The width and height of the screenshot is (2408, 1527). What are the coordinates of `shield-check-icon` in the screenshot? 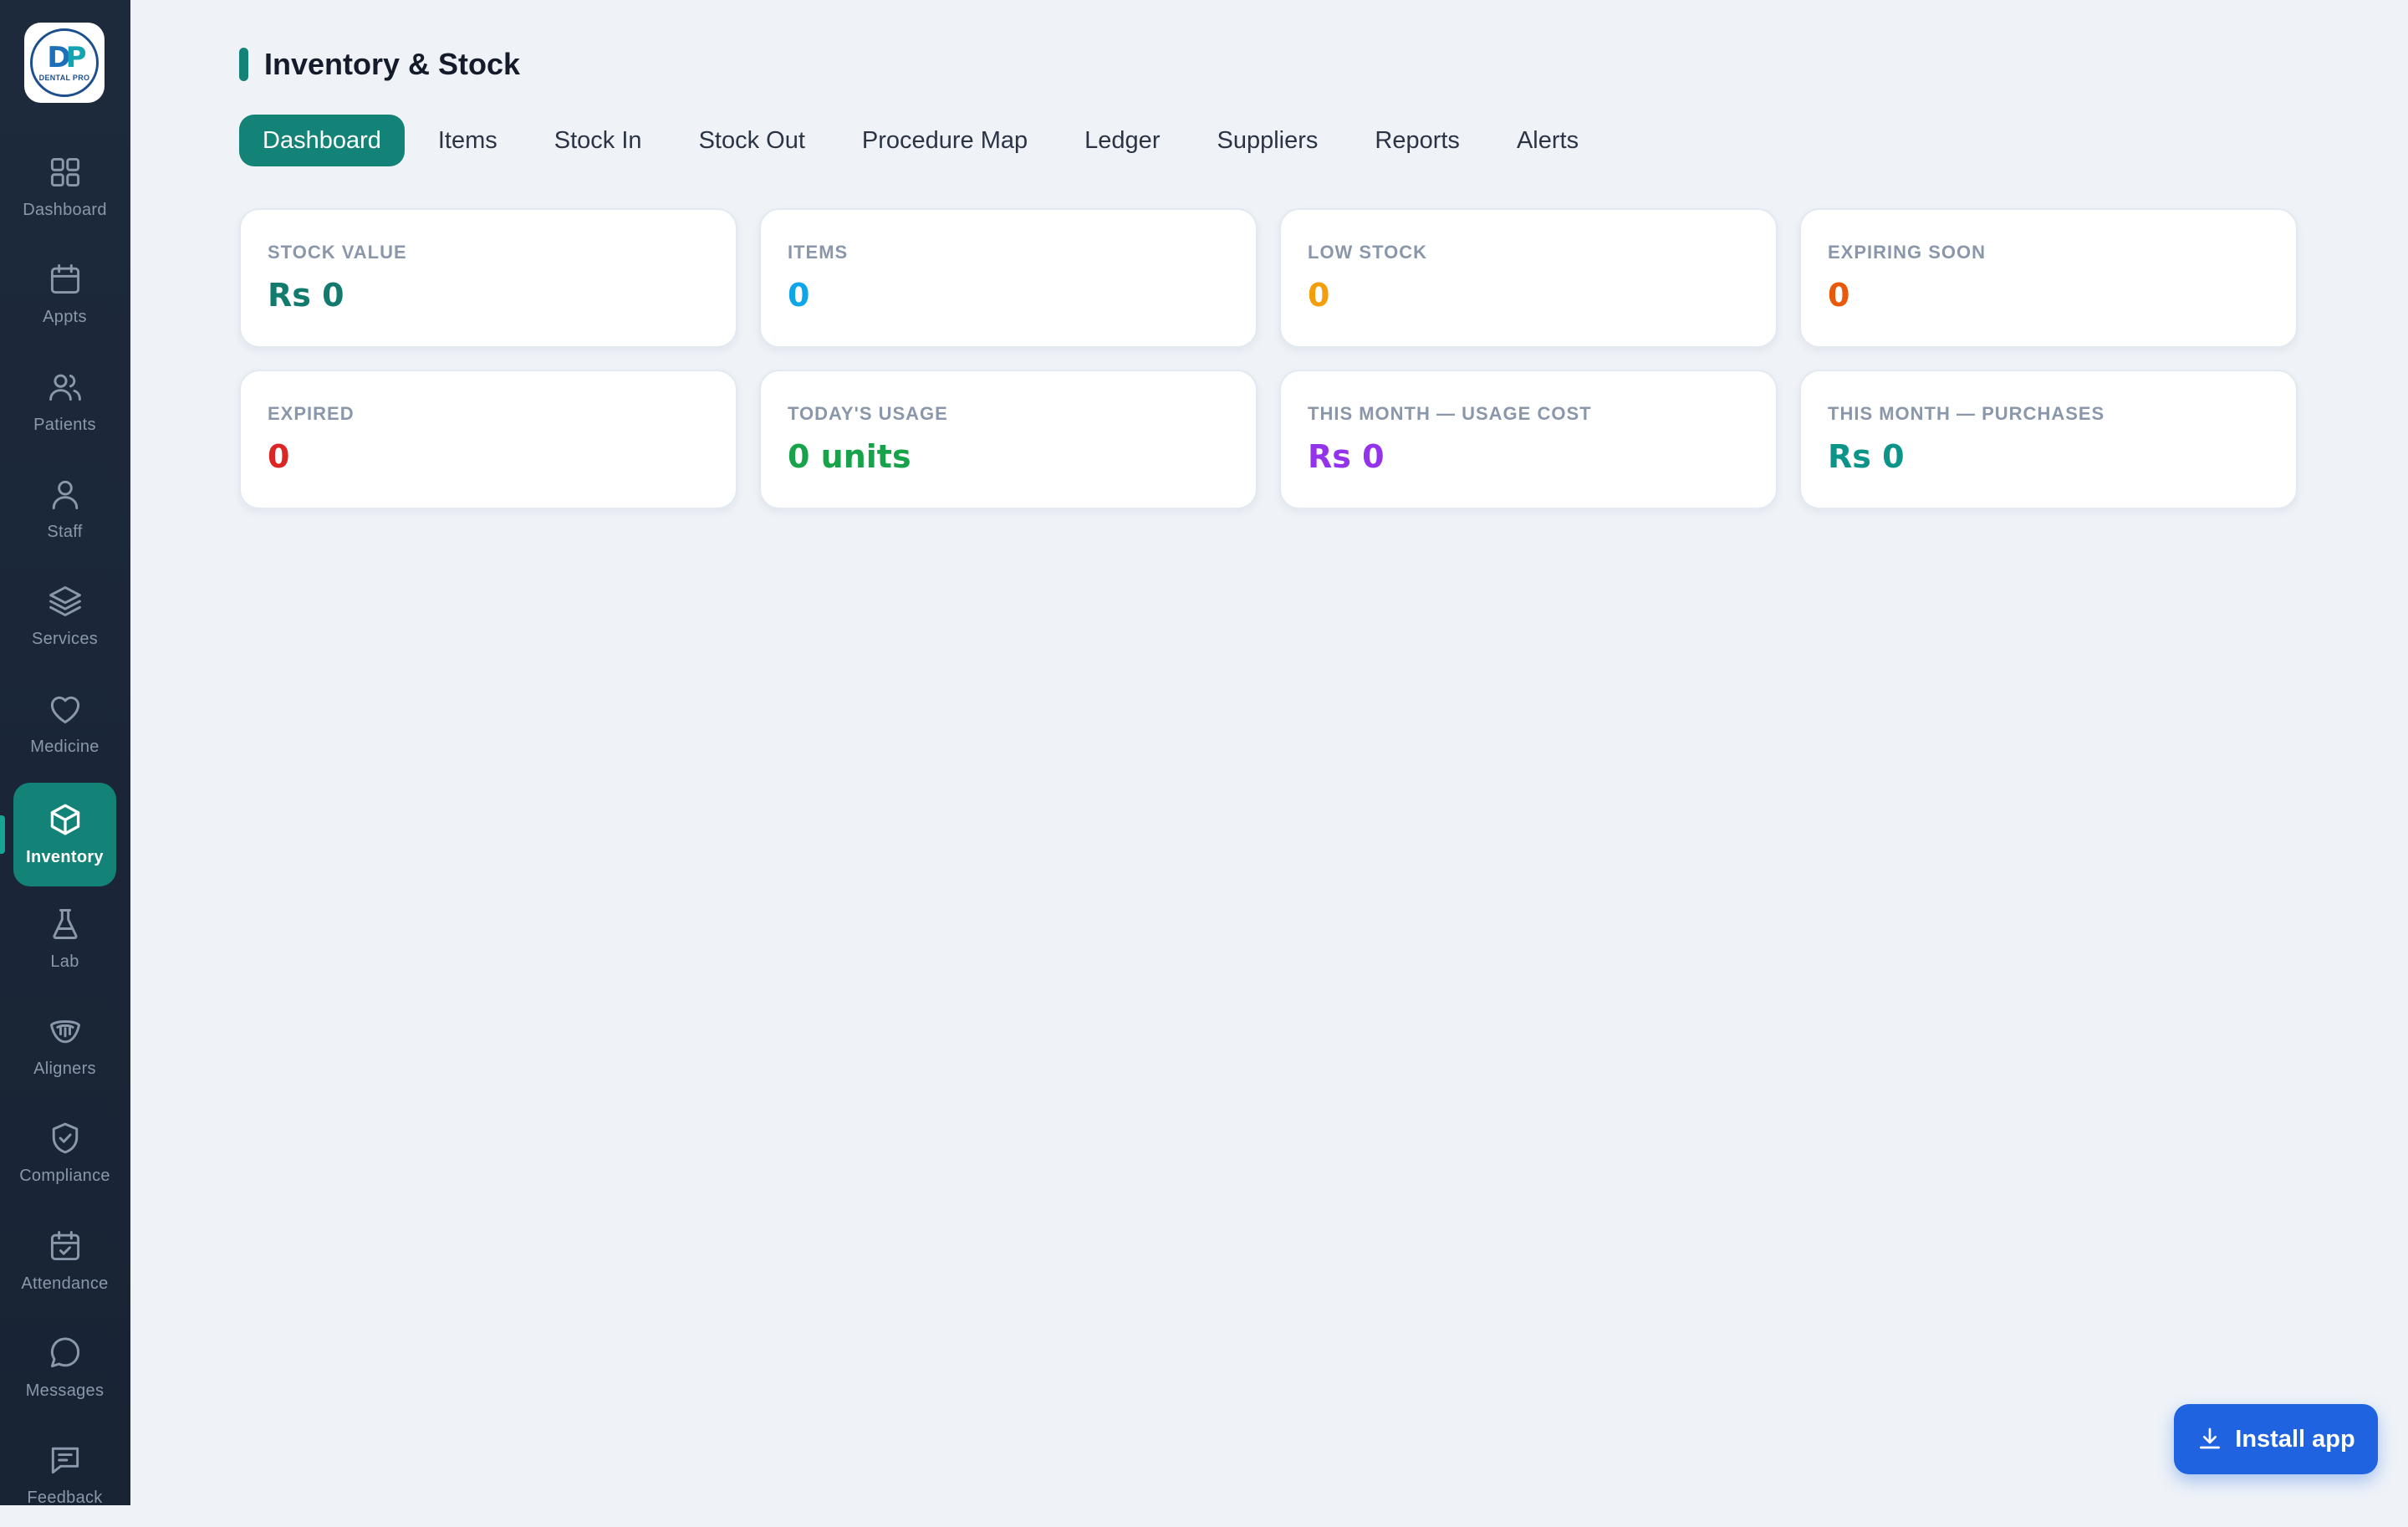 It's located at (65, 1138).